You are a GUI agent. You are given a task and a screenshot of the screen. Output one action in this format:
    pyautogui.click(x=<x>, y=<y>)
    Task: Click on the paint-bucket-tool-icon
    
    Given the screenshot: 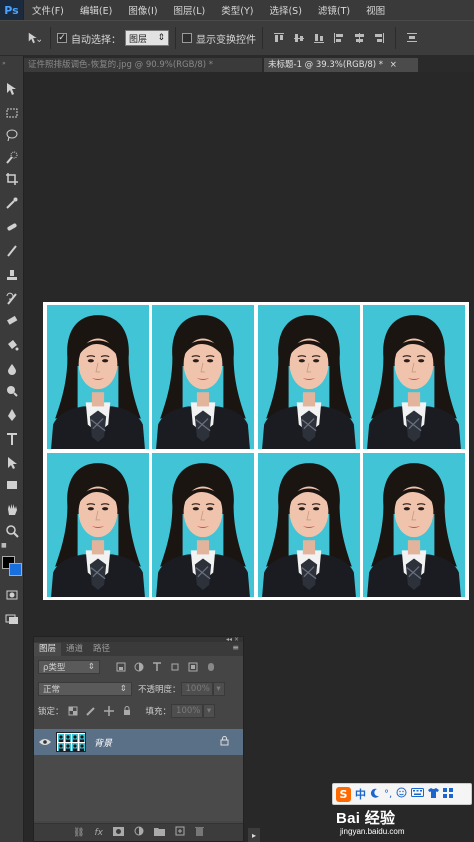 What is the action you would take?
    pyautogui.click(x=12, y=345)
    